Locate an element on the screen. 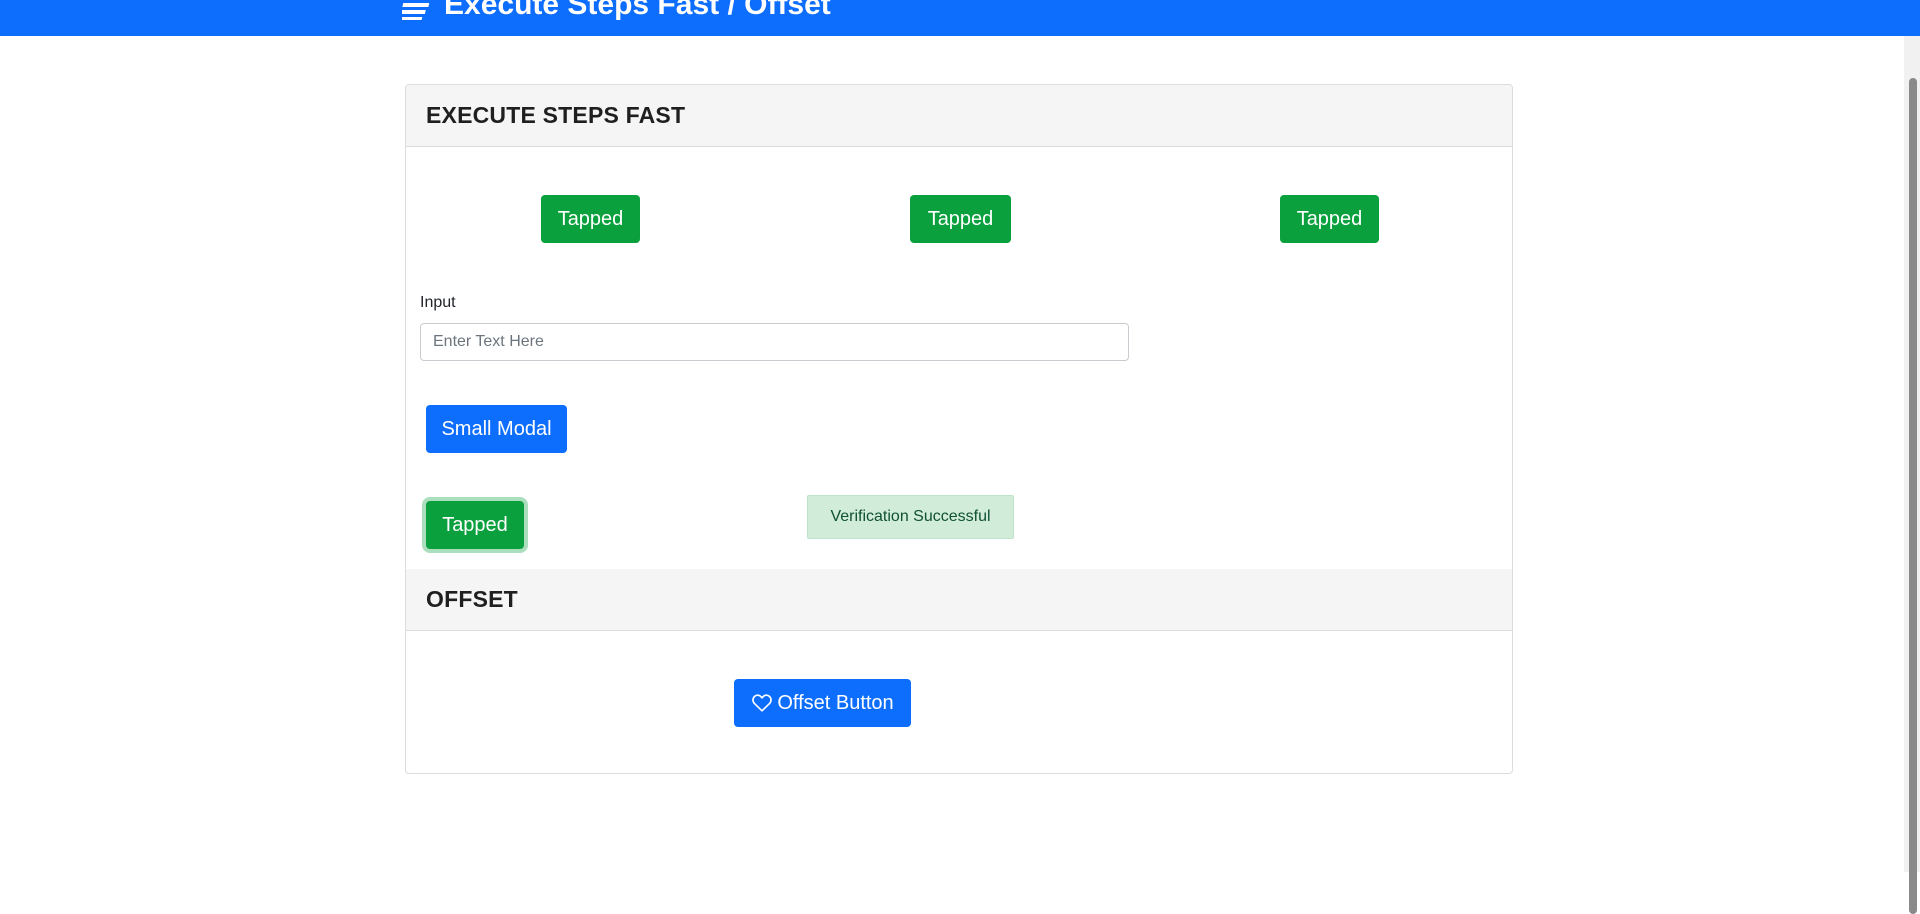 Image resolution: width=1920 pixels, height=914 pixels. text-input-field is located at coordinates (774, 342).